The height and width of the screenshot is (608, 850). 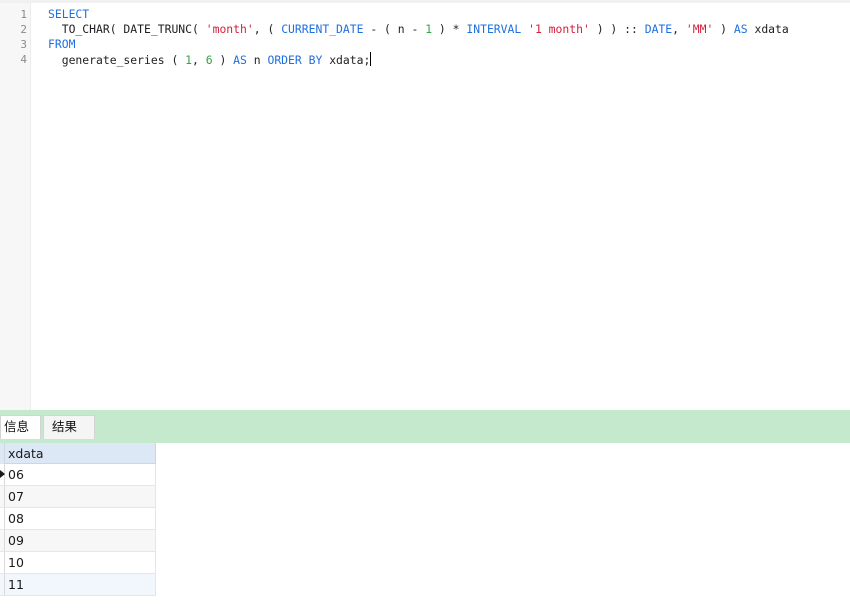 What do you see at coordinates (78, 475) in the screenshot?
I see `table-row: 06` at bounding box center [78, 475].